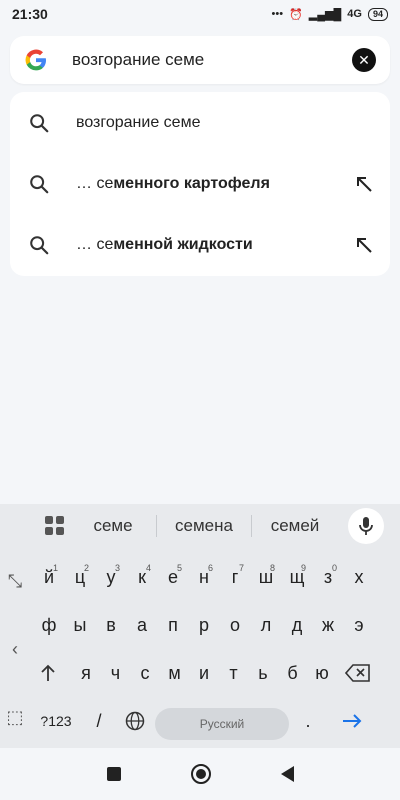 The image size is (400, 800). What do you see at coordinates (358, 673) in the screenshot?
I see `backspace-key` at bounding box center [358, 673].